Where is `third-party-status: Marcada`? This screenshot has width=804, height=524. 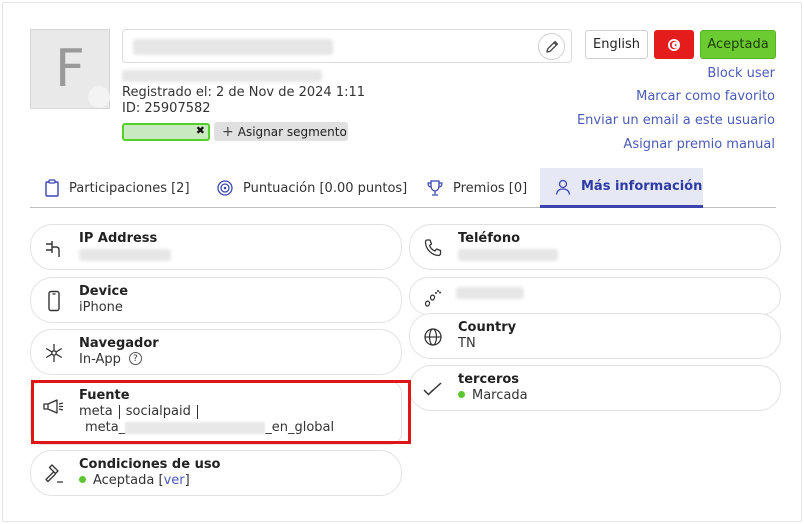
third-party-status: Marcada is located at coordinates (500, 395).